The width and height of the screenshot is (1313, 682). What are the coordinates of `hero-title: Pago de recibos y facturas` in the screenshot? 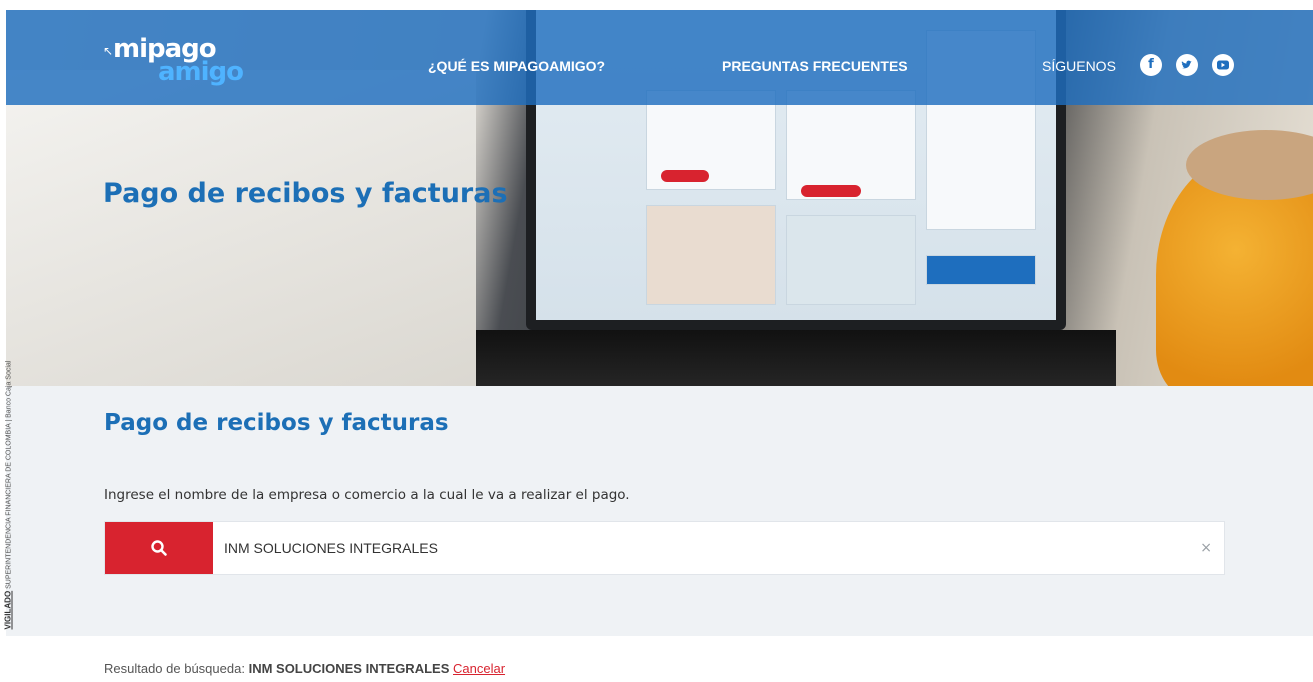 It's located at (305, 193).